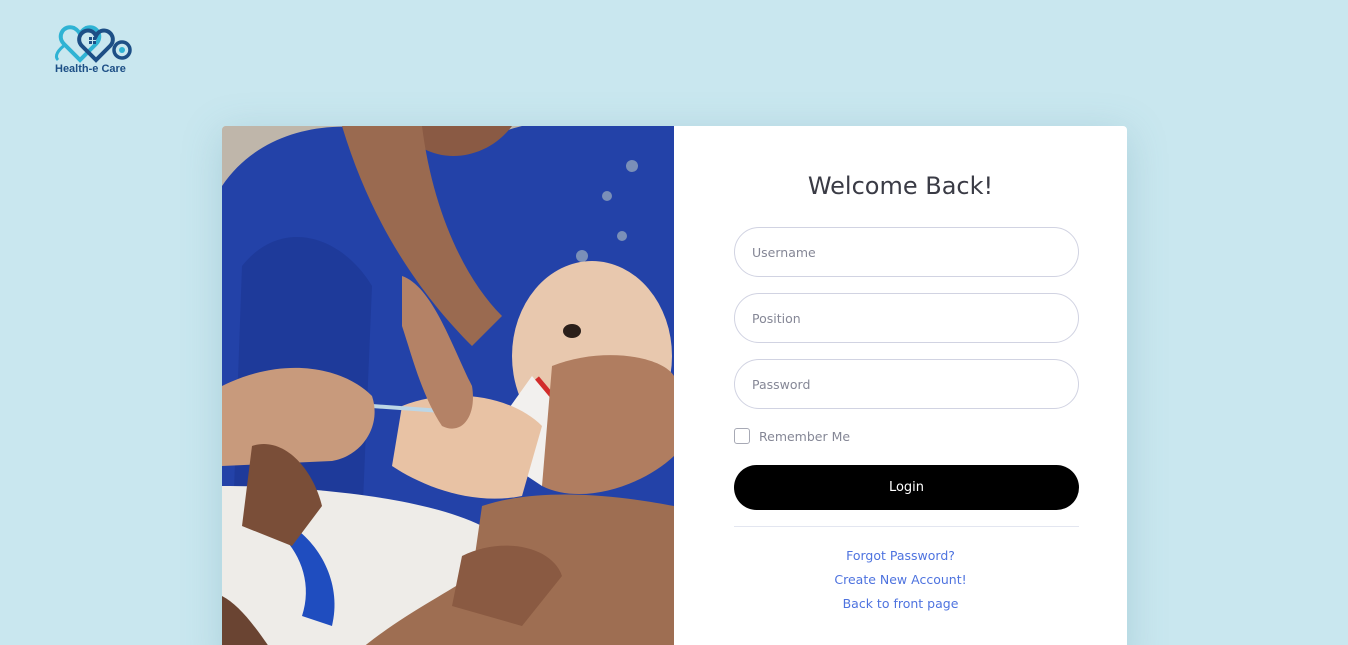 The width and height of the screenshot is (1348, 645). Describe the element at coordinates (906, 252) in the screenshot. I see `username-input` at that location.